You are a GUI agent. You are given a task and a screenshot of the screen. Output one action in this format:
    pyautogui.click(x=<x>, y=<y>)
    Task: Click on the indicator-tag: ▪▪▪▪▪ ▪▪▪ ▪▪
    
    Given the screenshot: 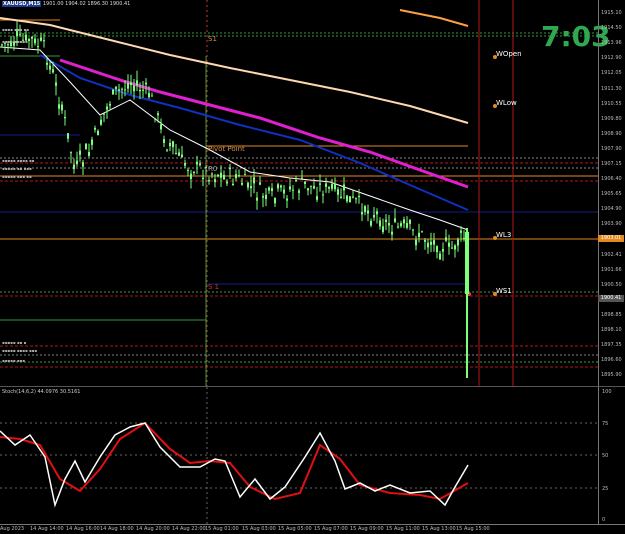 What is the action you would take?
    pyautogui.click(x=17, y=176)
    